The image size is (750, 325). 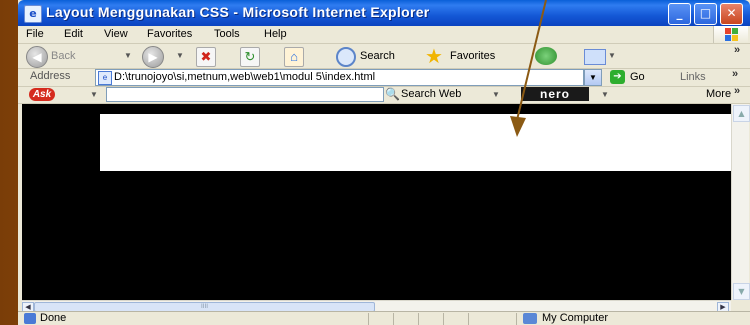 What do you see at coordinates (595, 57) in the screenshot?
I see `mail-icon` at bounding box center [595, 57].